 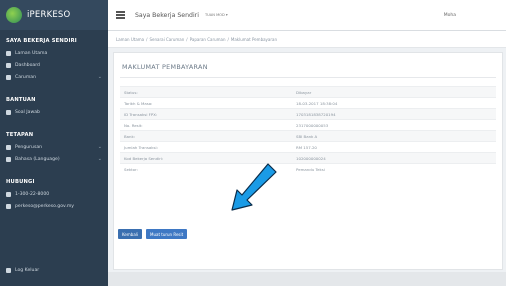 I want to click on sidebar-item-label: Dashboard, so click(x=27, y=65).